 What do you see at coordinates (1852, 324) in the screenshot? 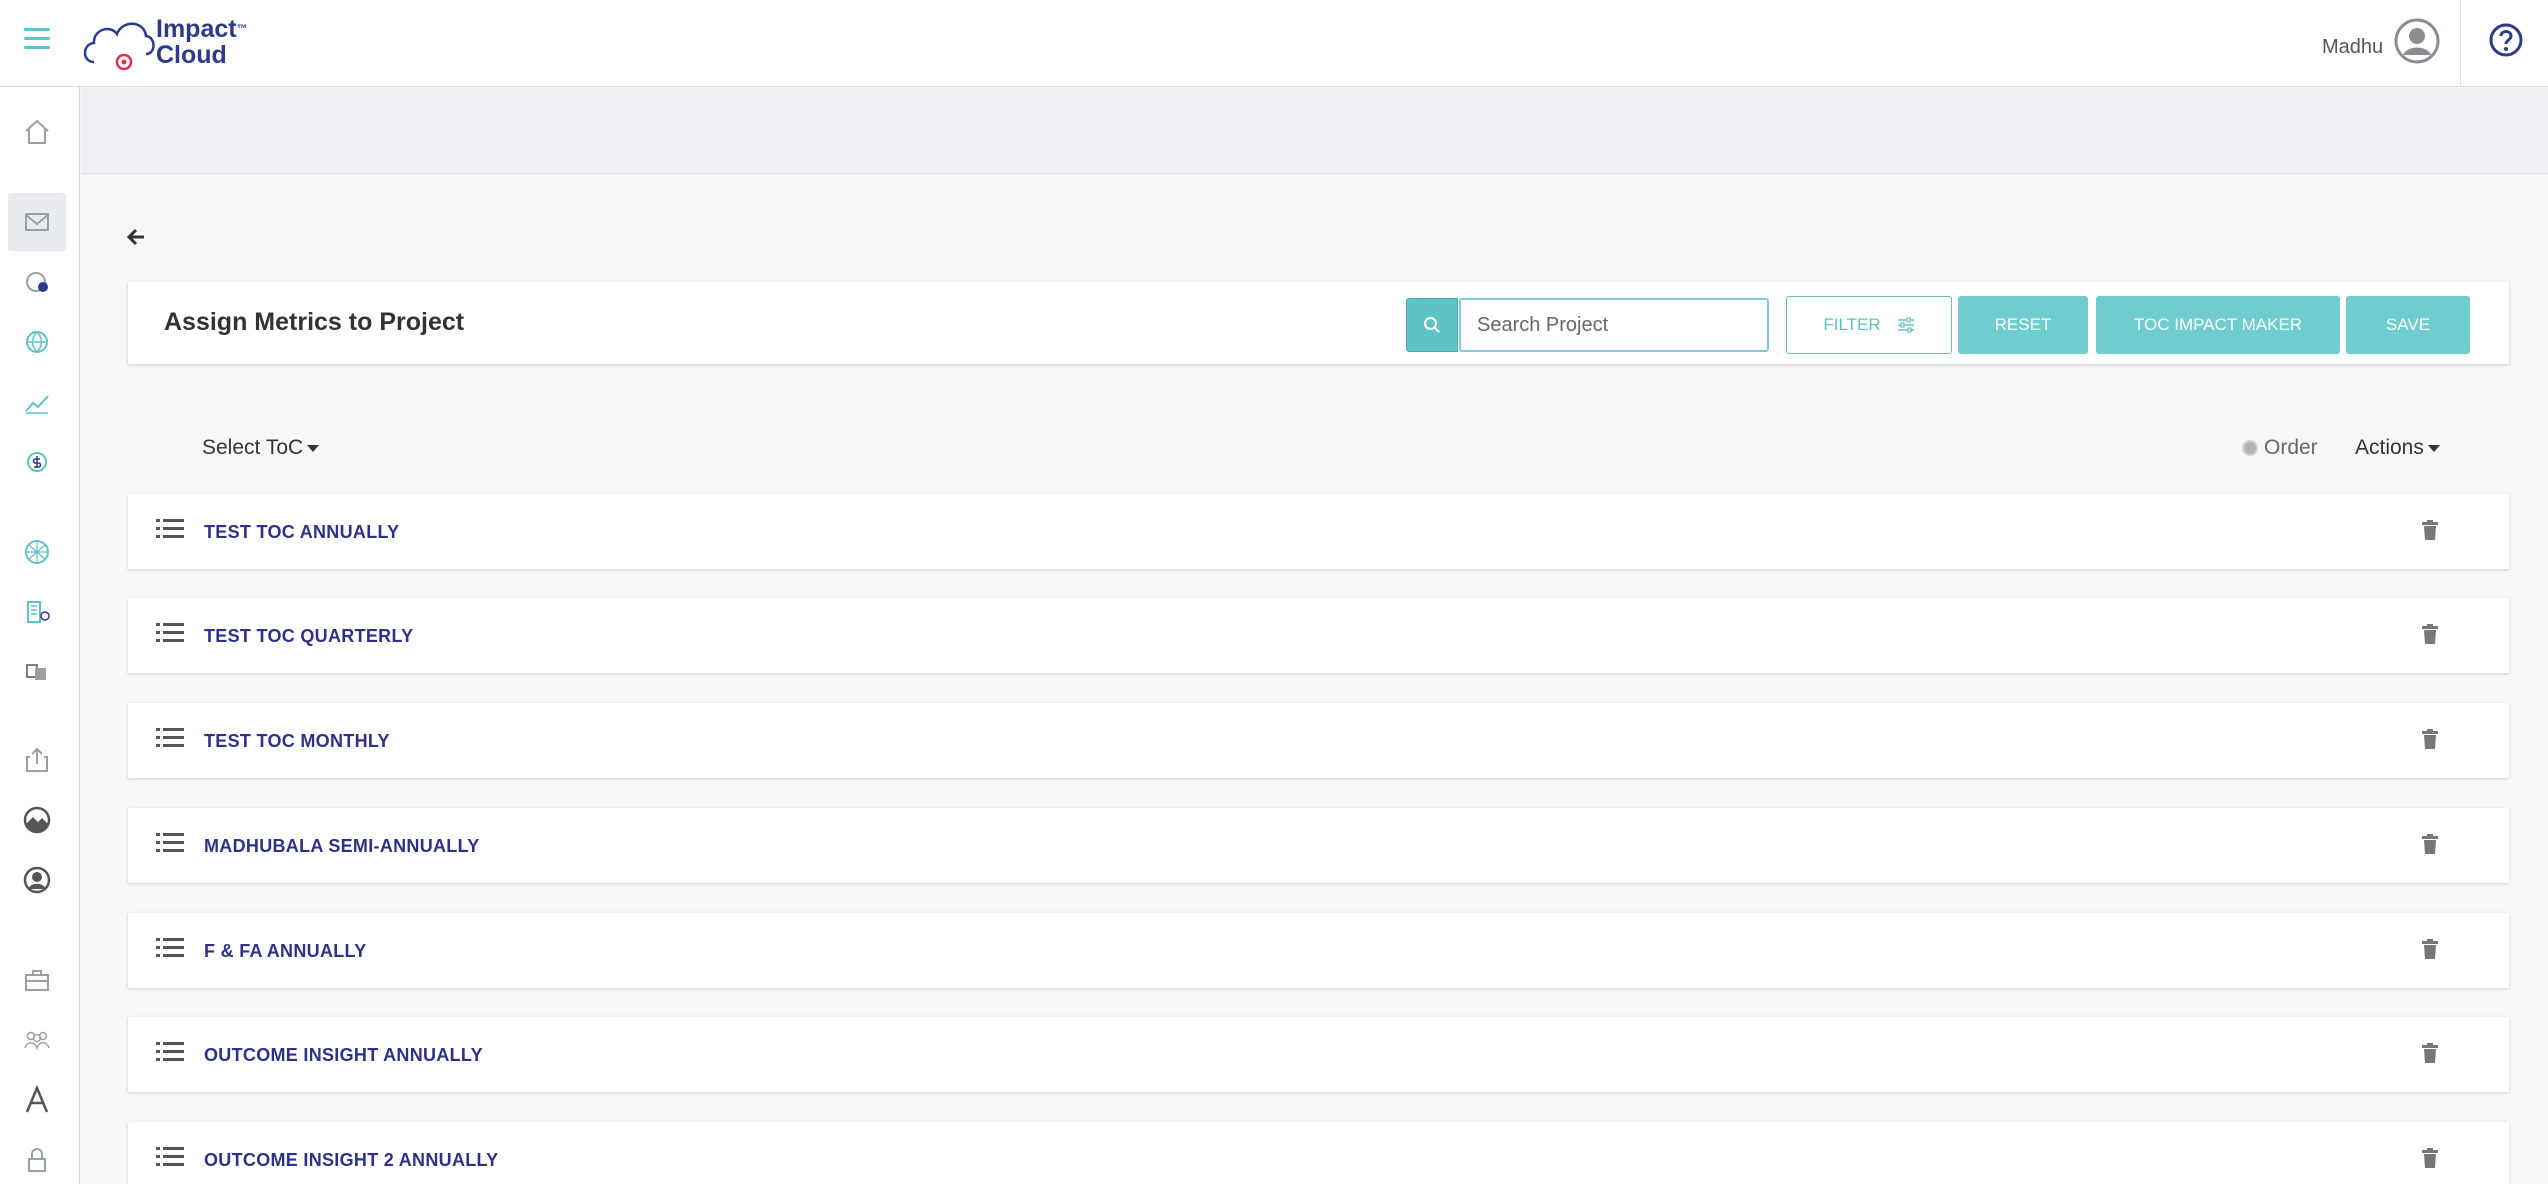
I see `filter-button-label: FILTER` at bounding box center [1852, 324].